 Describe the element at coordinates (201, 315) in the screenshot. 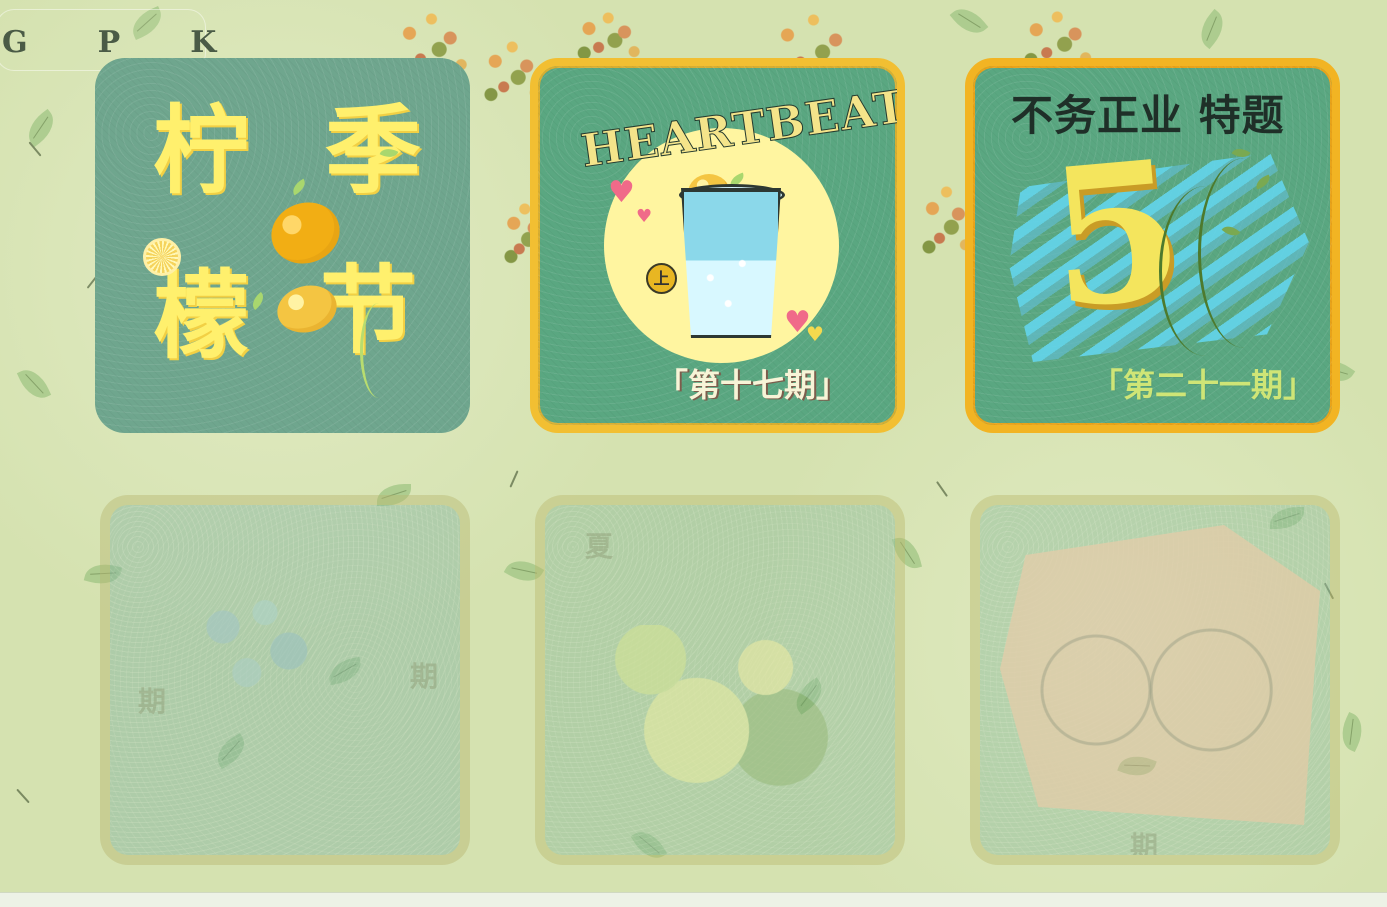

I see `lemon-character-meng: 檬` at that location.